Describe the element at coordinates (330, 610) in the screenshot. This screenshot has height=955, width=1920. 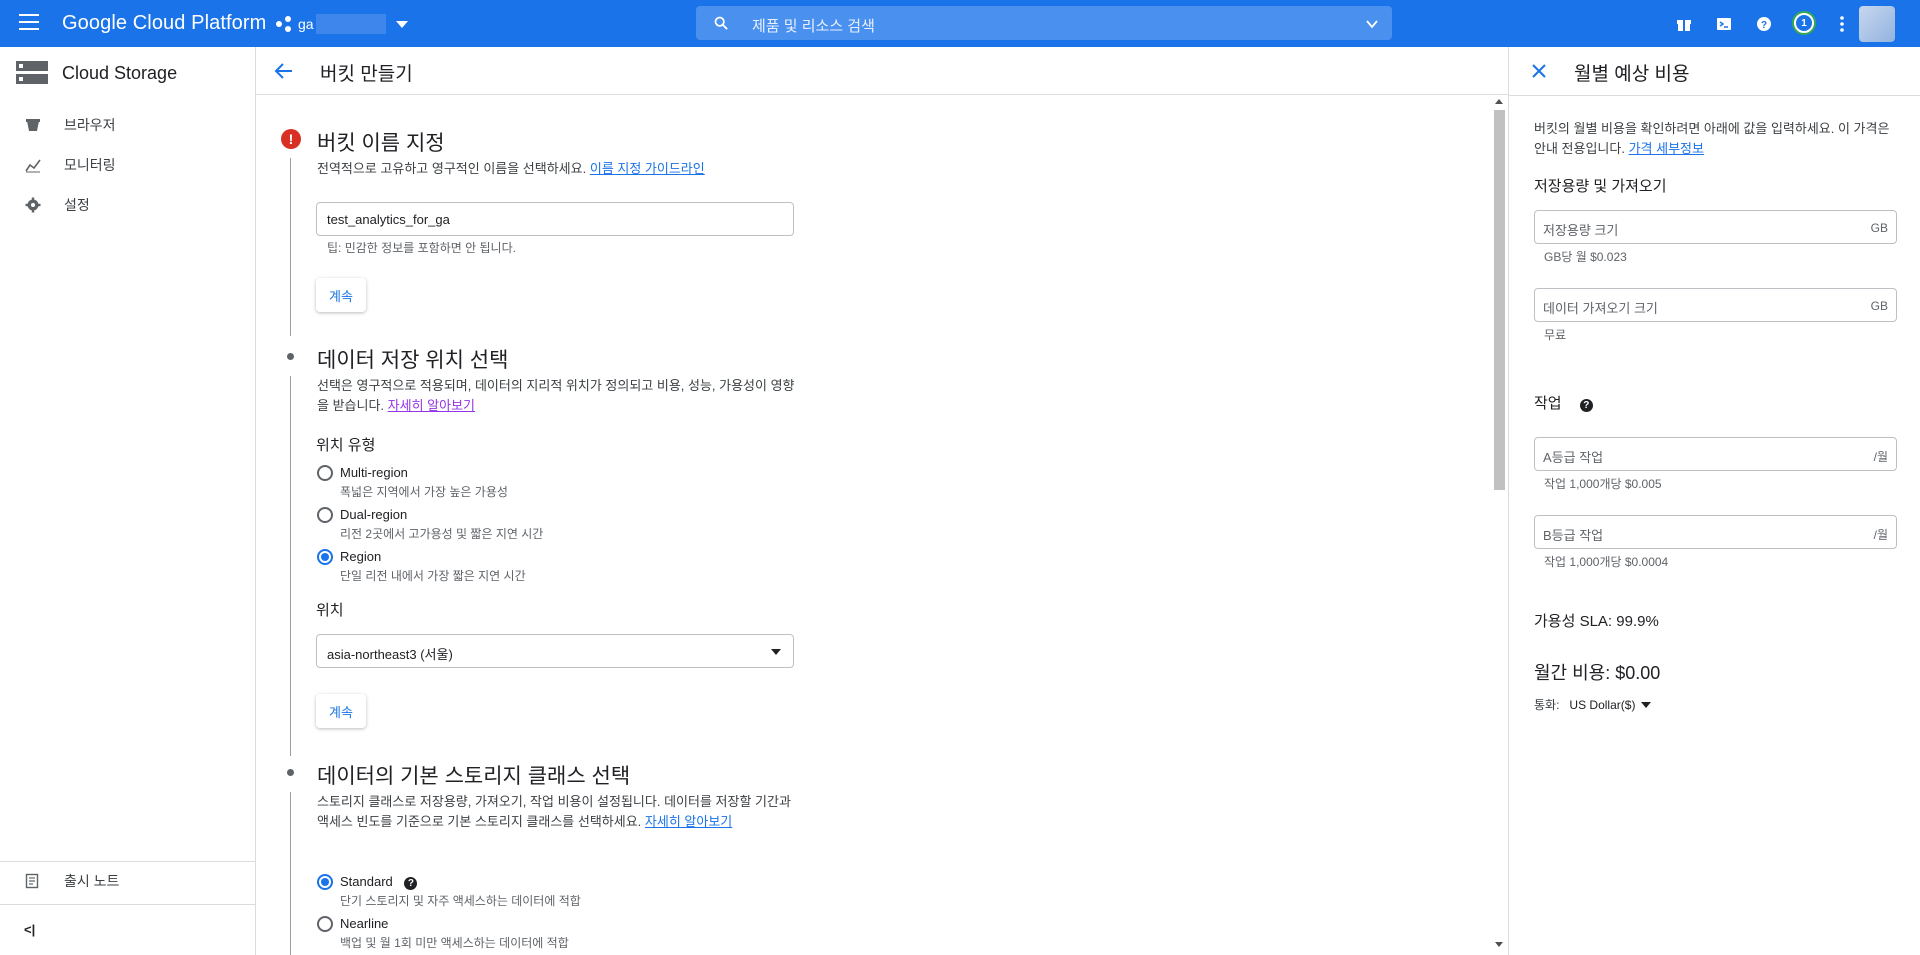
I see `location-label: 위치` at that location.